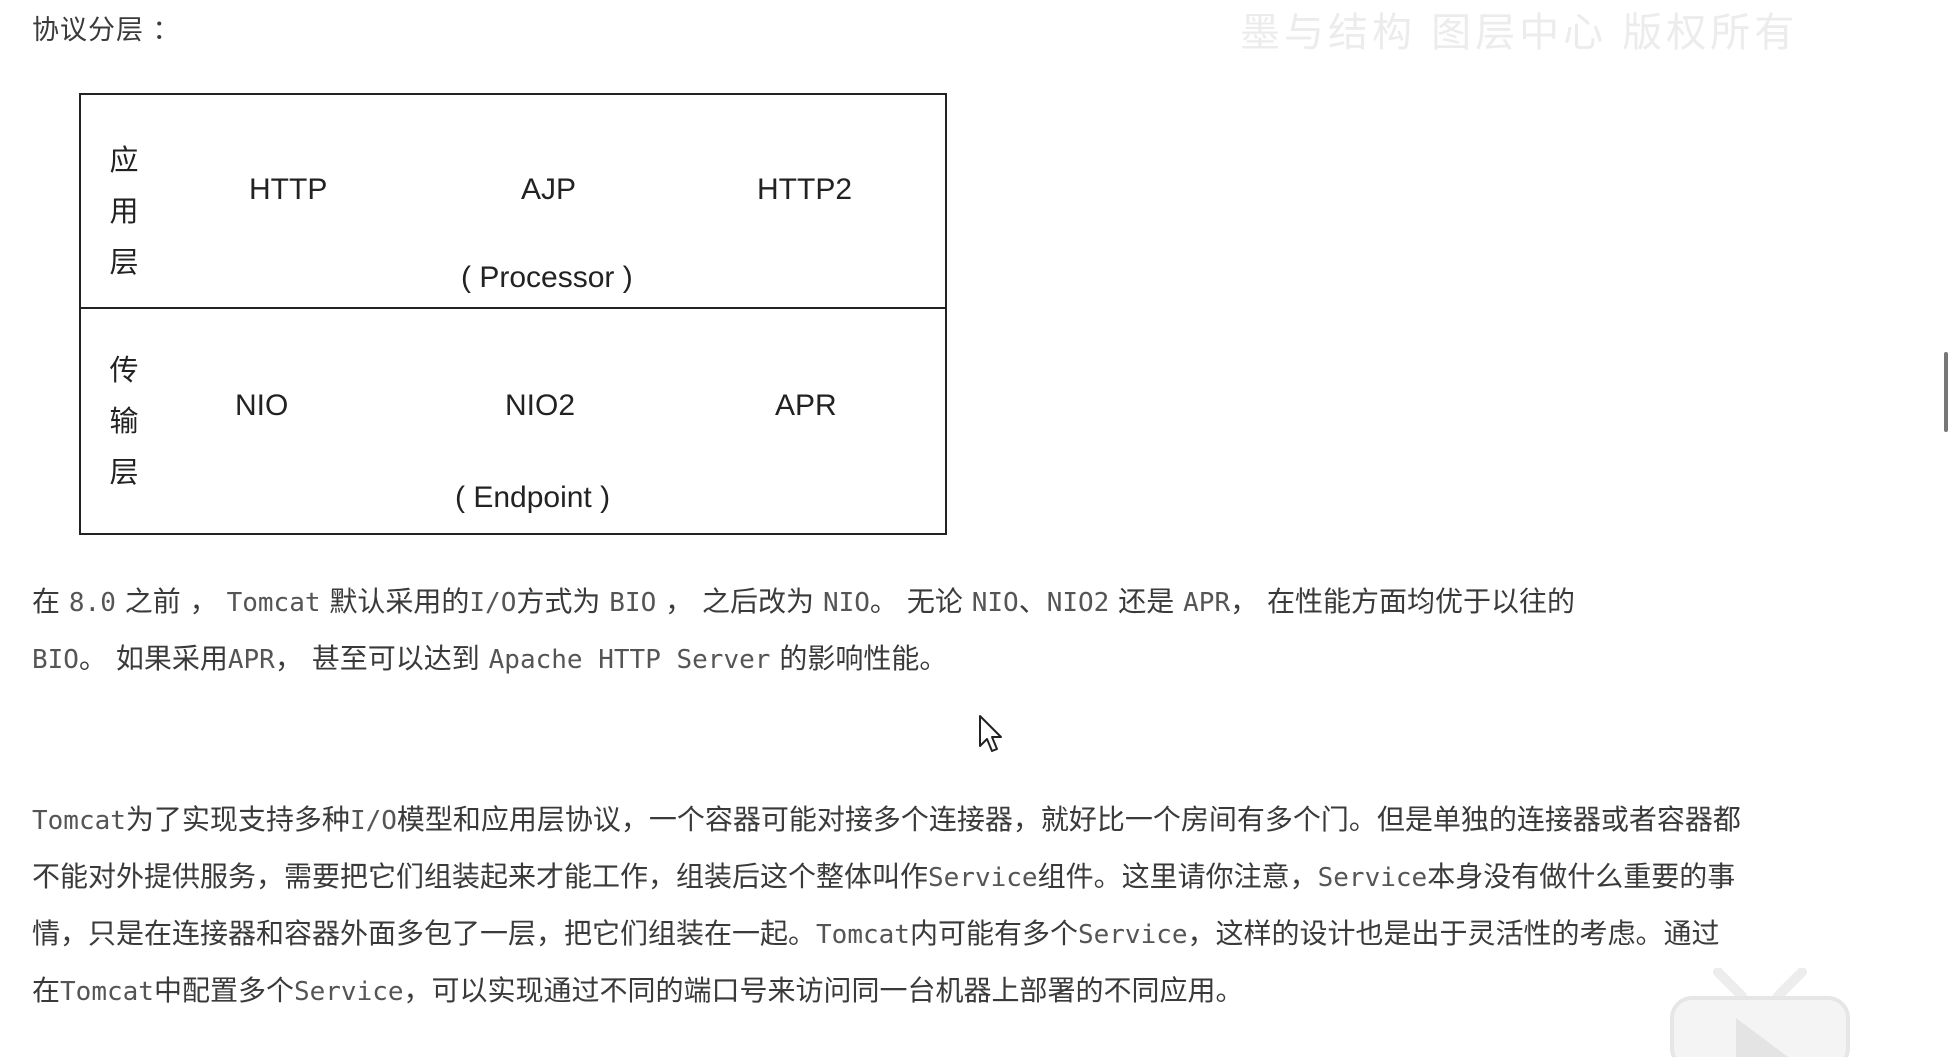  Describe the element at coordinates (1032, 601) in the screenshot. I see `text-run: 、` at that location.